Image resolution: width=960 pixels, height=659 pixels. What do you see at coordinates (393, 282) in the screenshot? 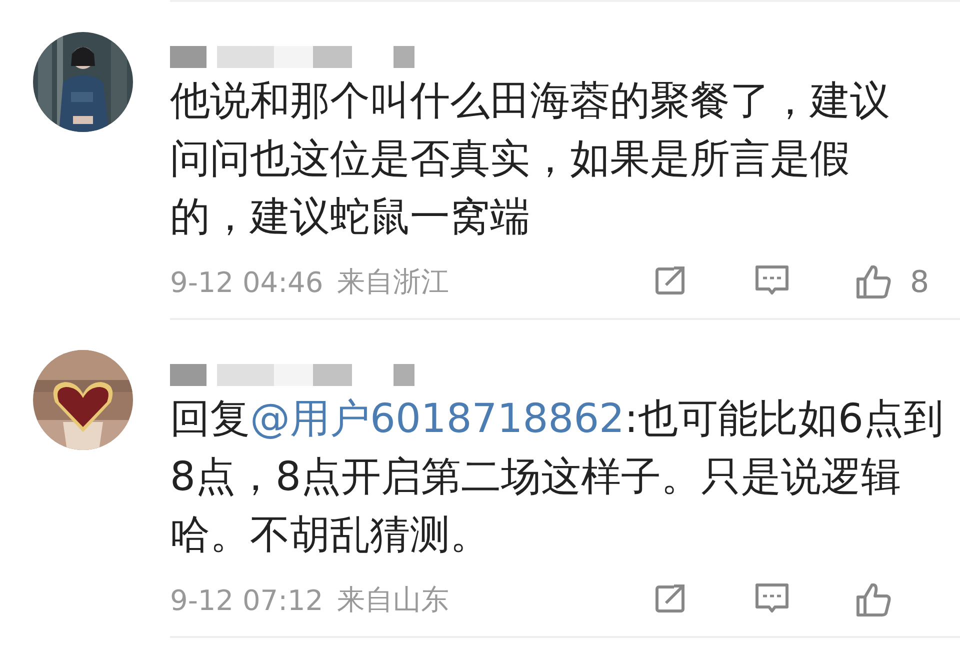
I see `comment-location: 来自浙江` at bounding box center [393, 282].